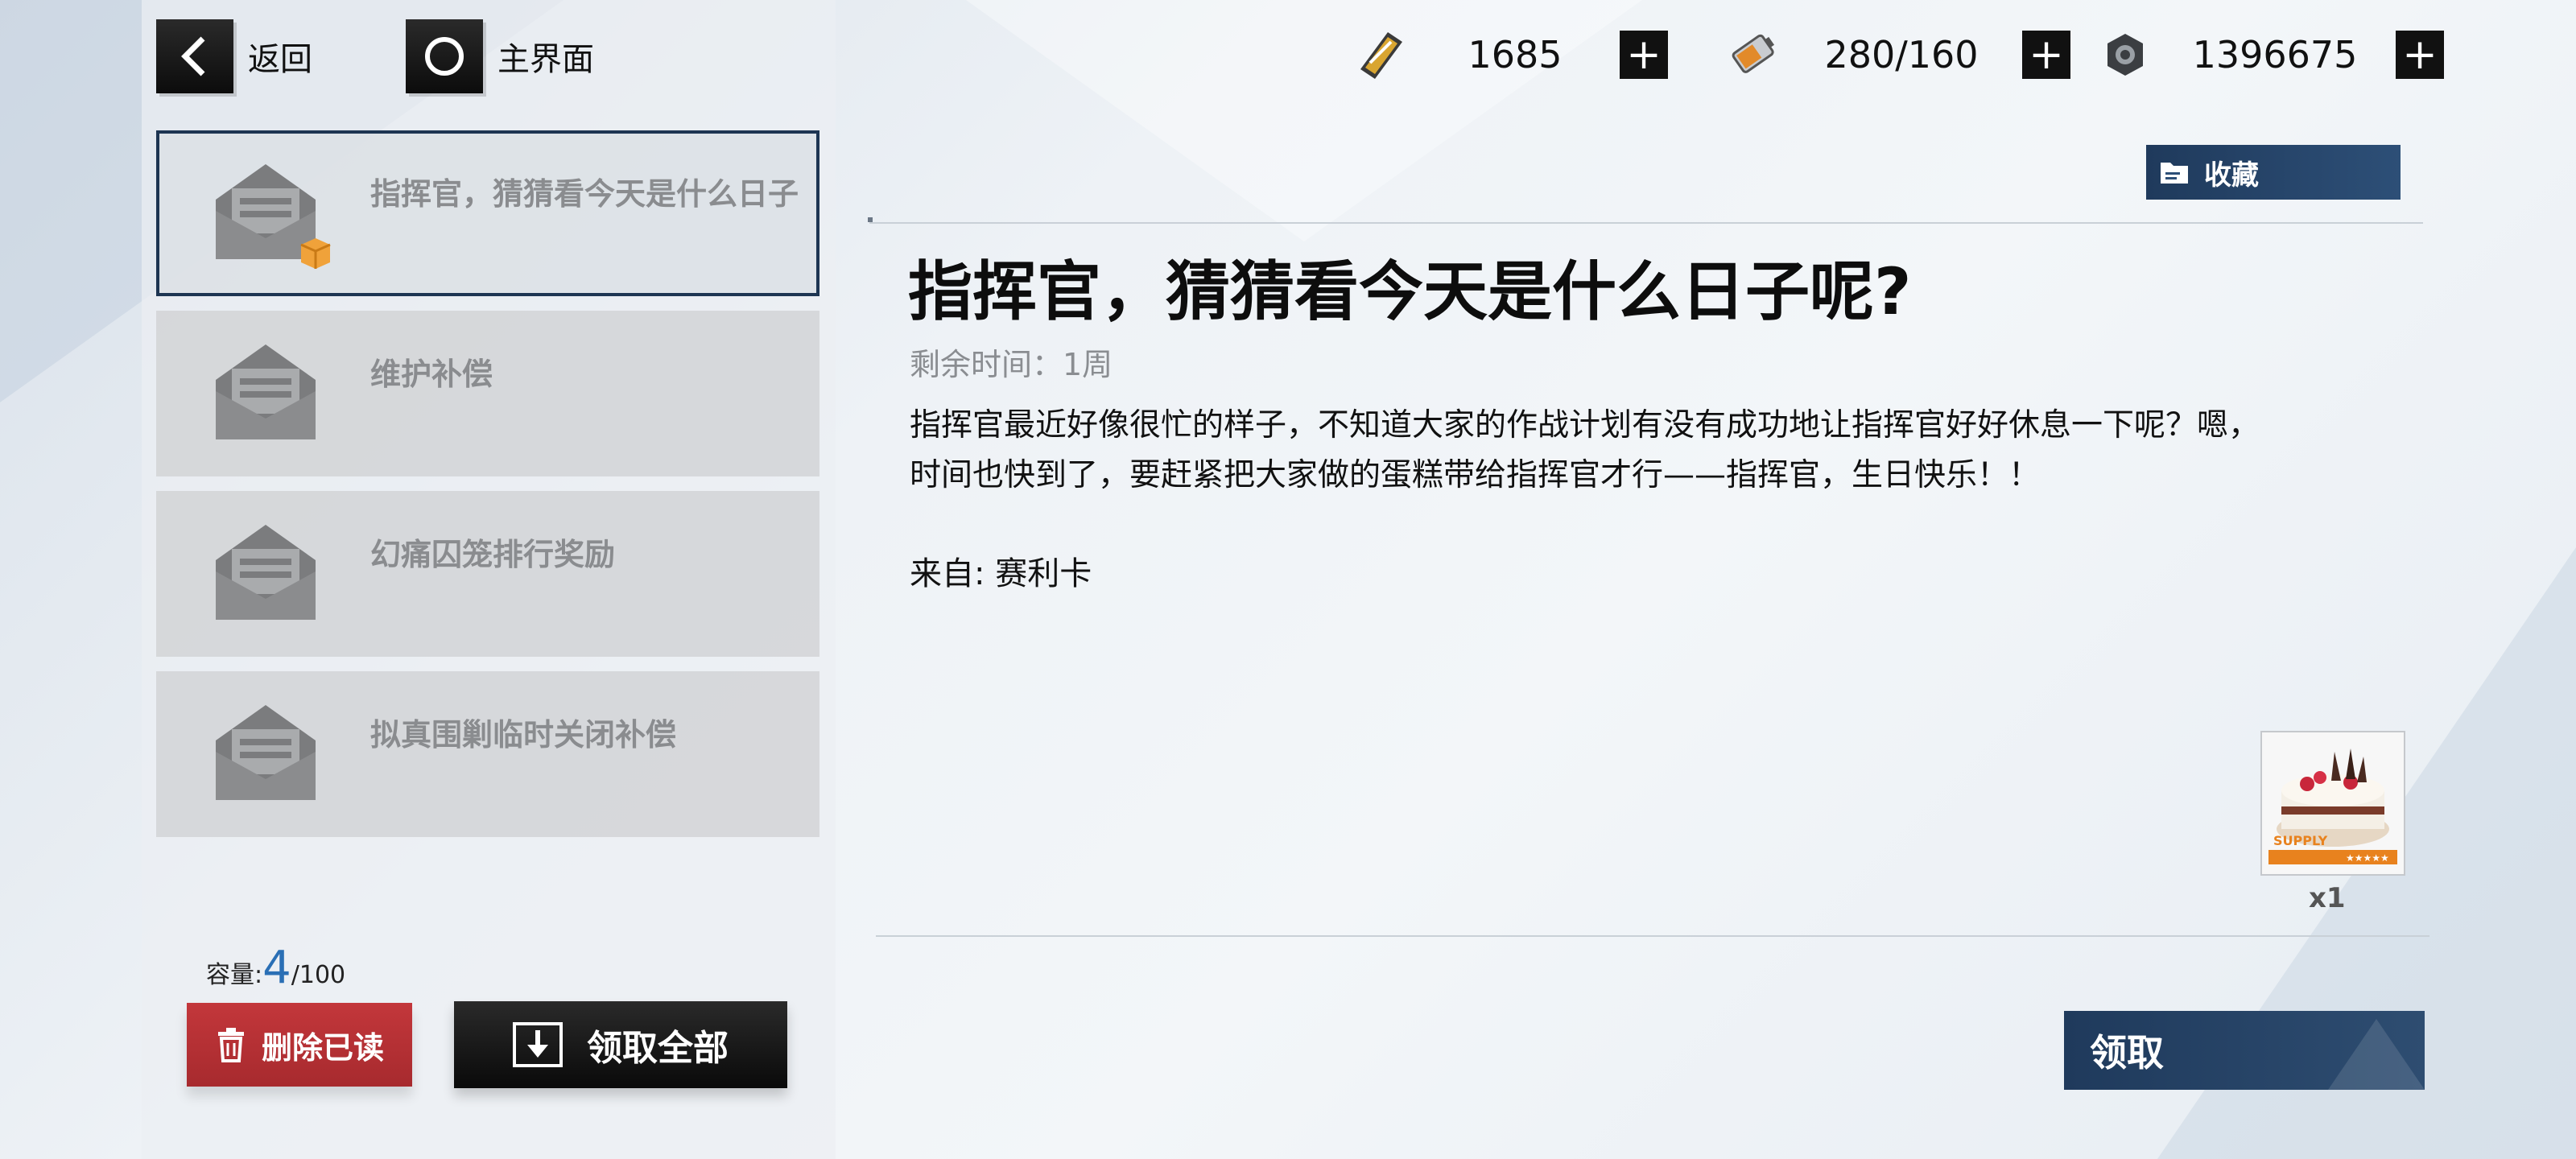 The height and width of the screenshot is (1159, 2576). What do you see at coordinates (2327, 898) in the screenshot?
I see `attachment-count: x1` at bounding box center [2327, 898].